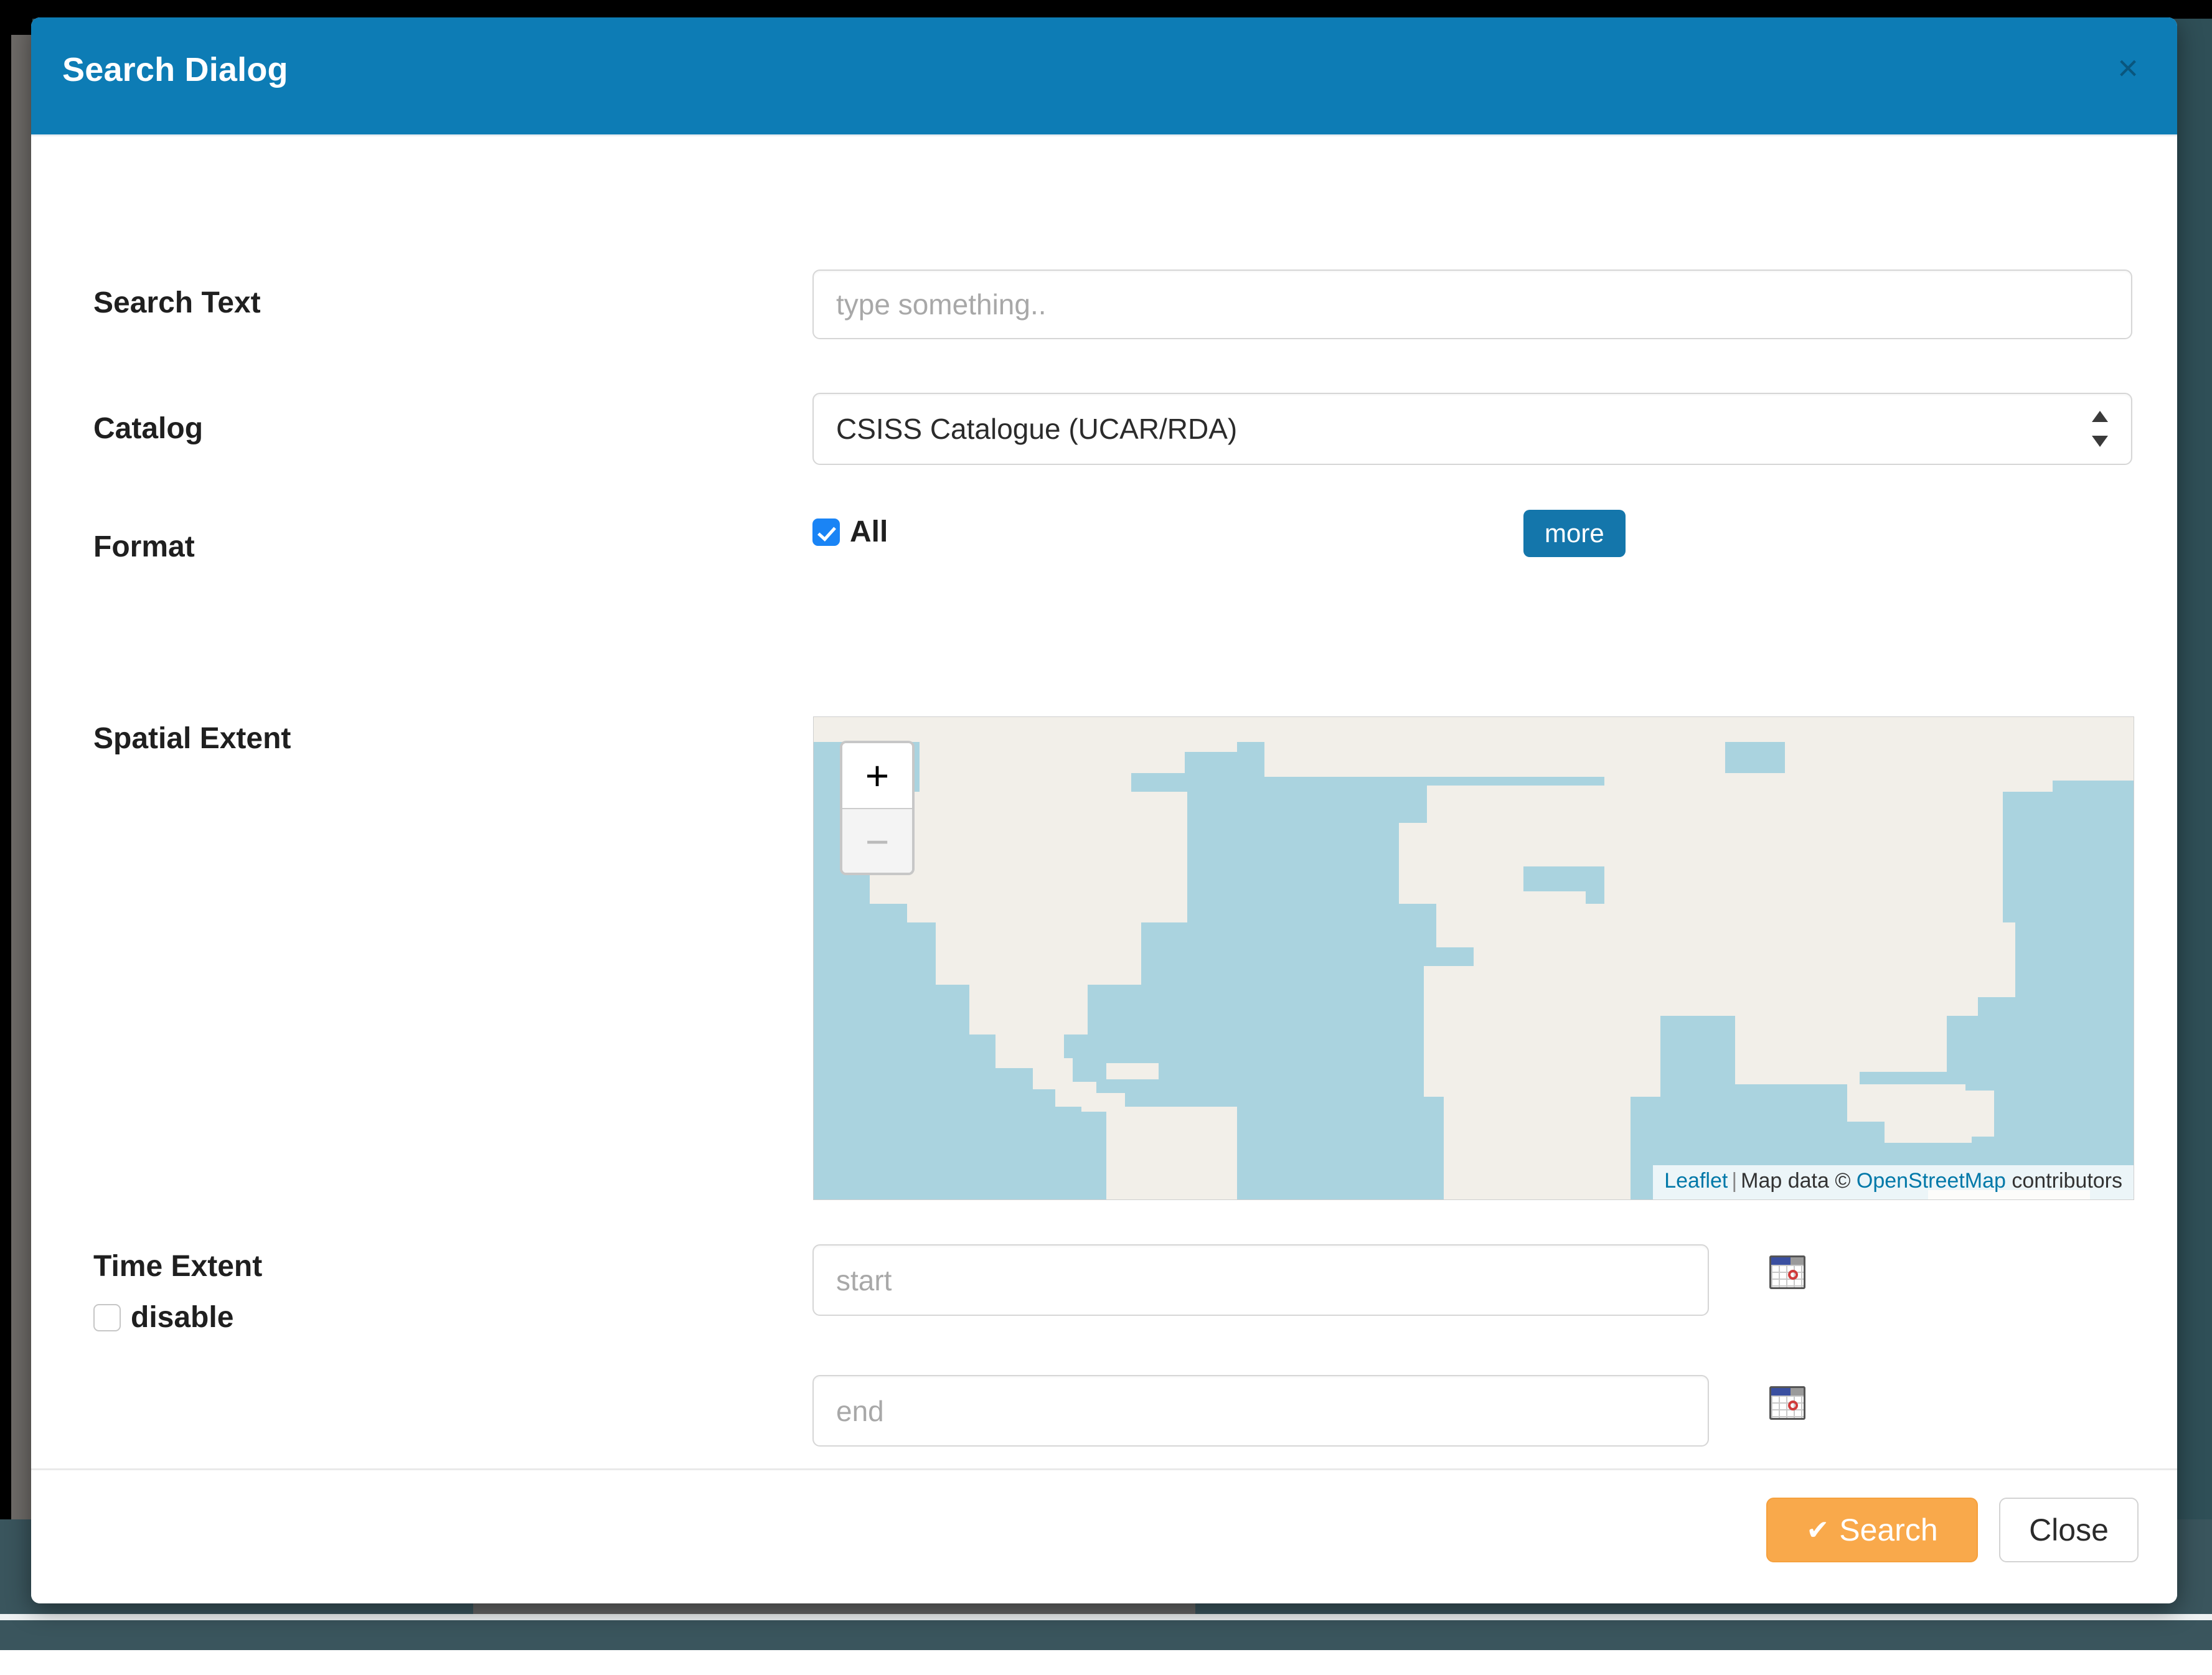 This screenshot has height=1675, width=2212. I want to click on format-all-label: All, so click(869, 531).